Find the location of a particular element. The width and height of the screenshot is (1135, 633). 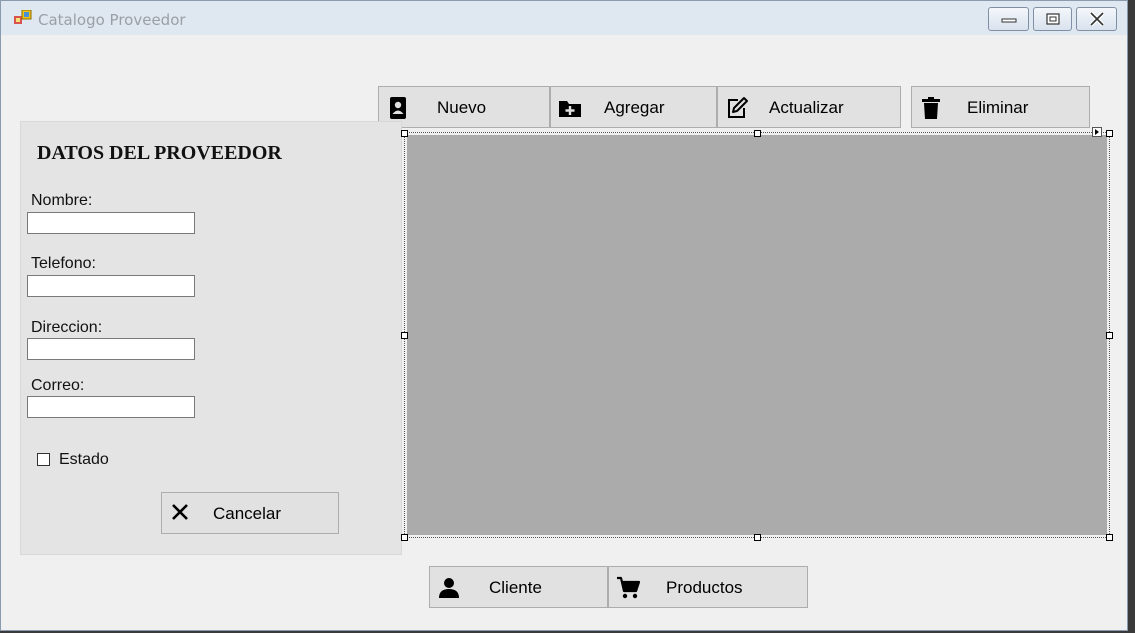

trash-icon is located at coordinates (931, 108).